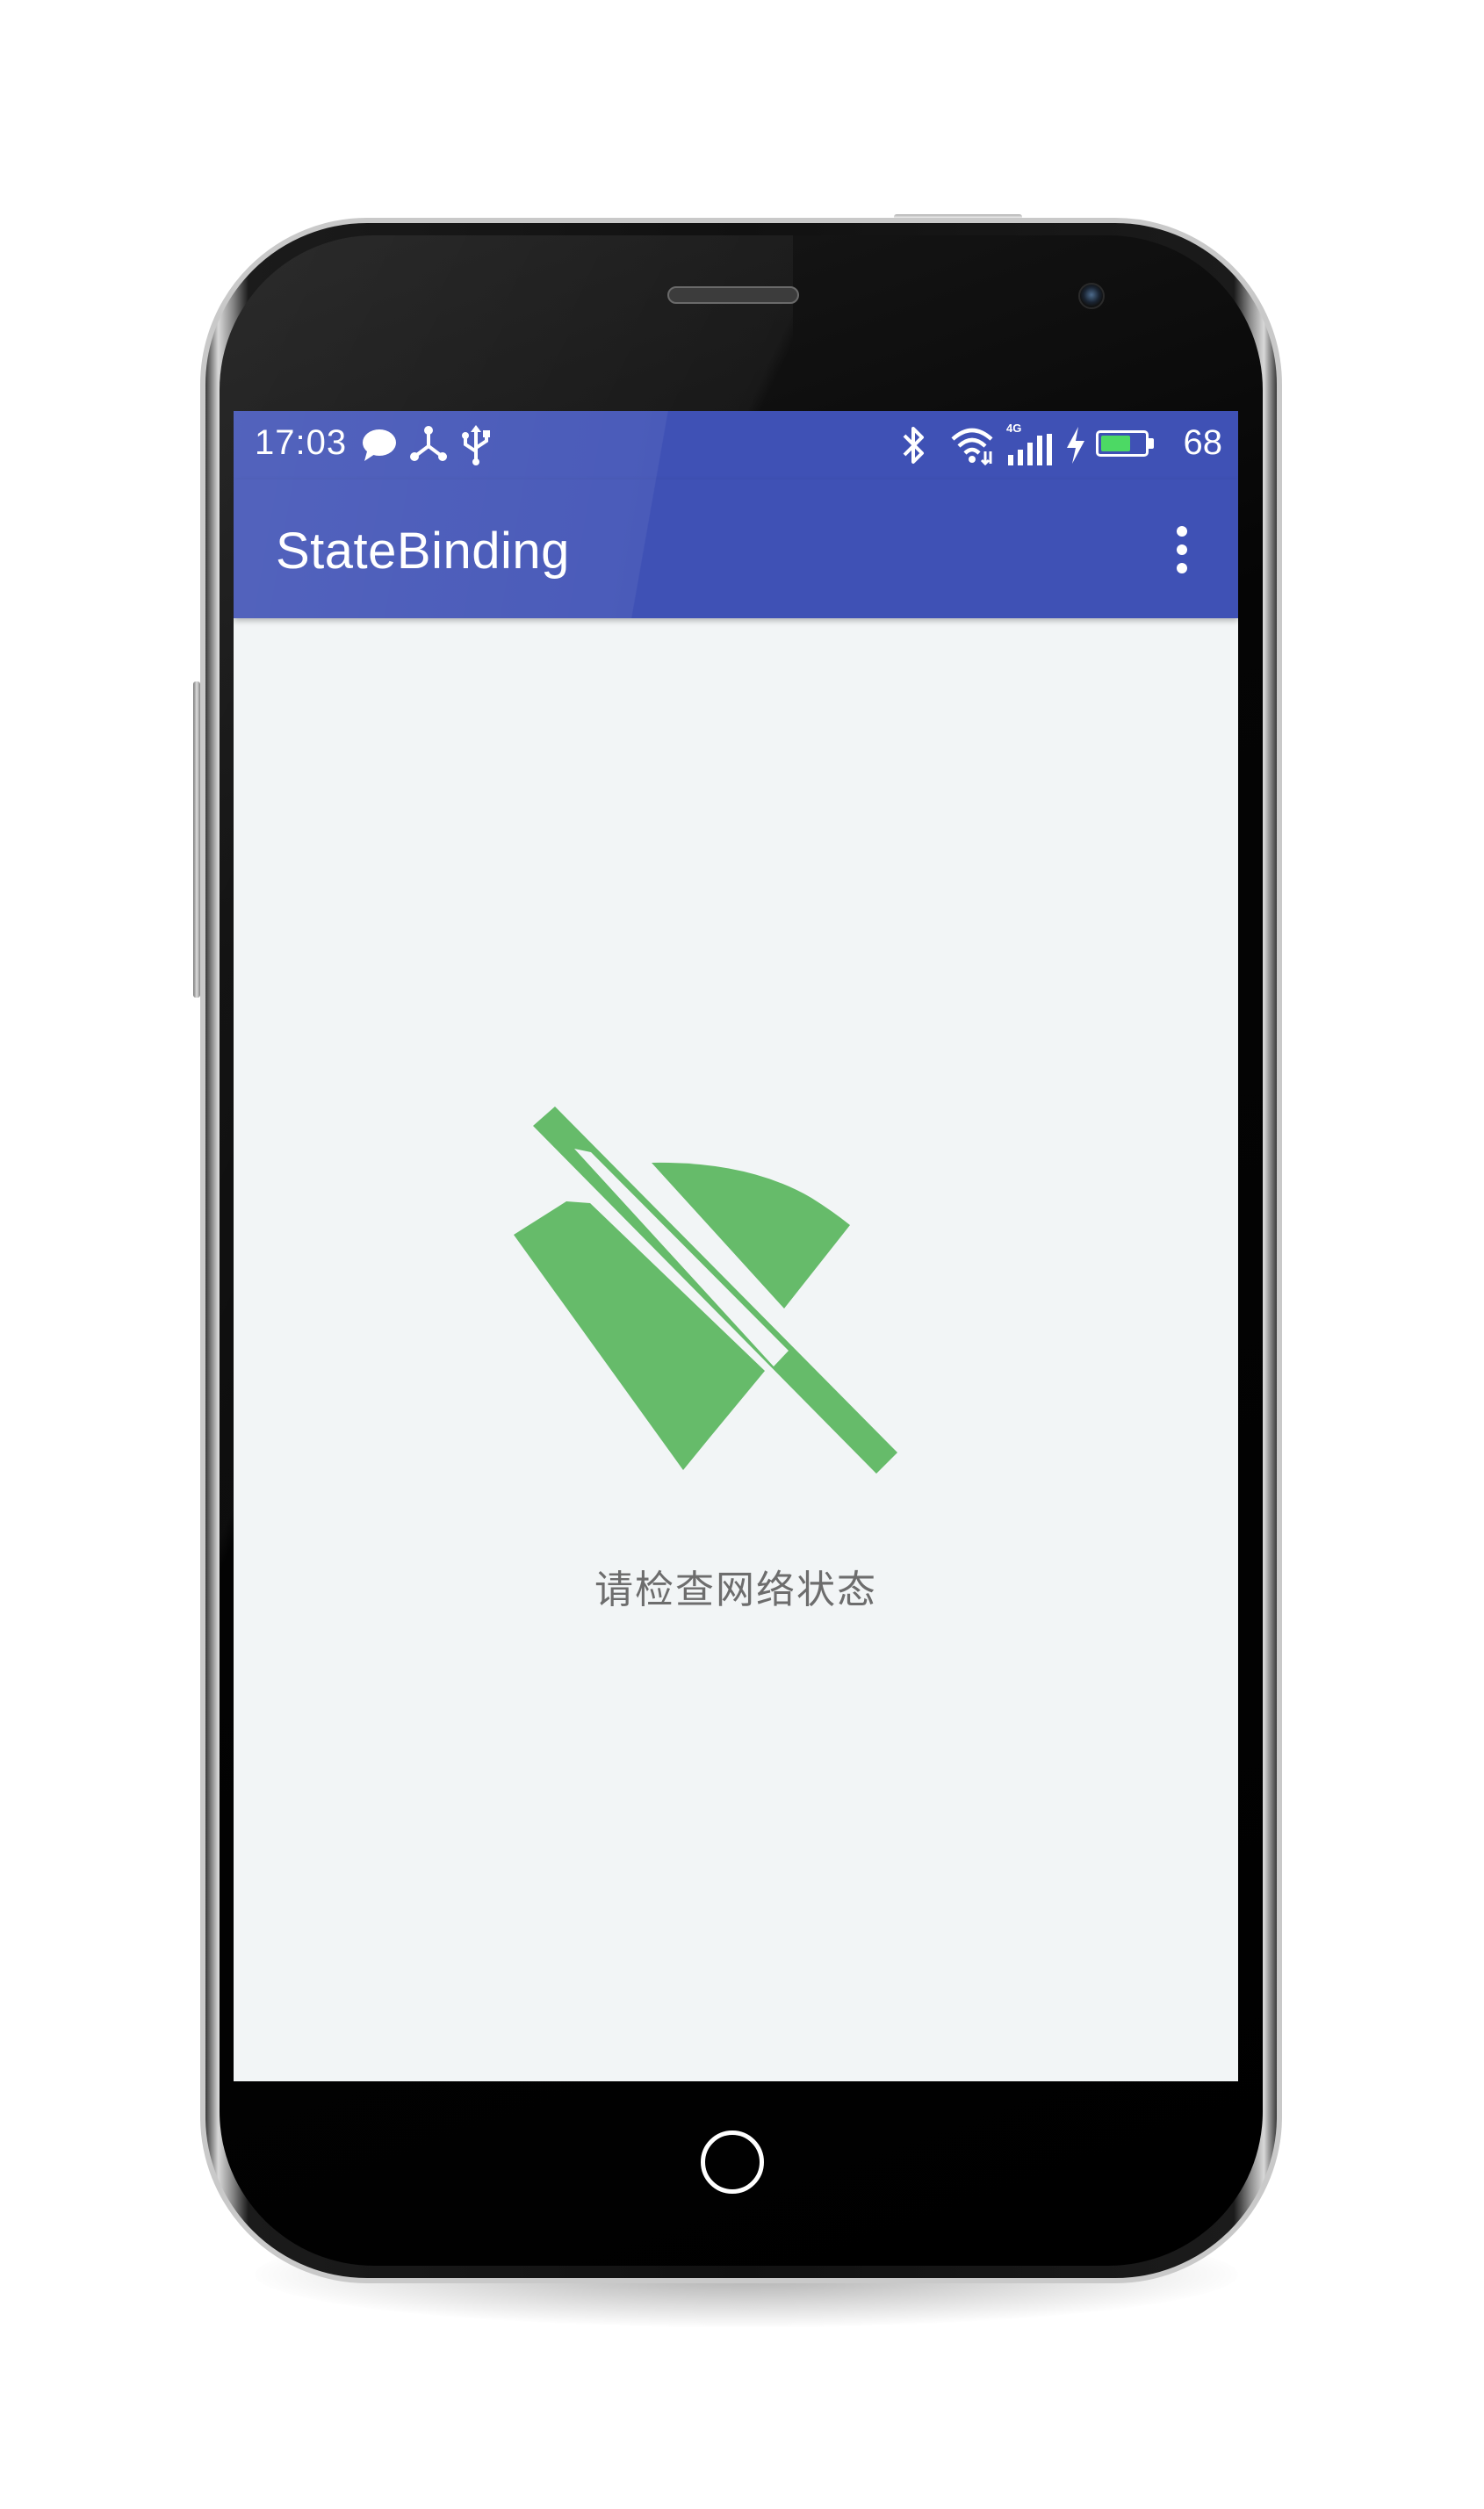 Image resolution: width=1484 pixels, height=2509 pixels. I want to click on battery-fill, so click(1115, 443).